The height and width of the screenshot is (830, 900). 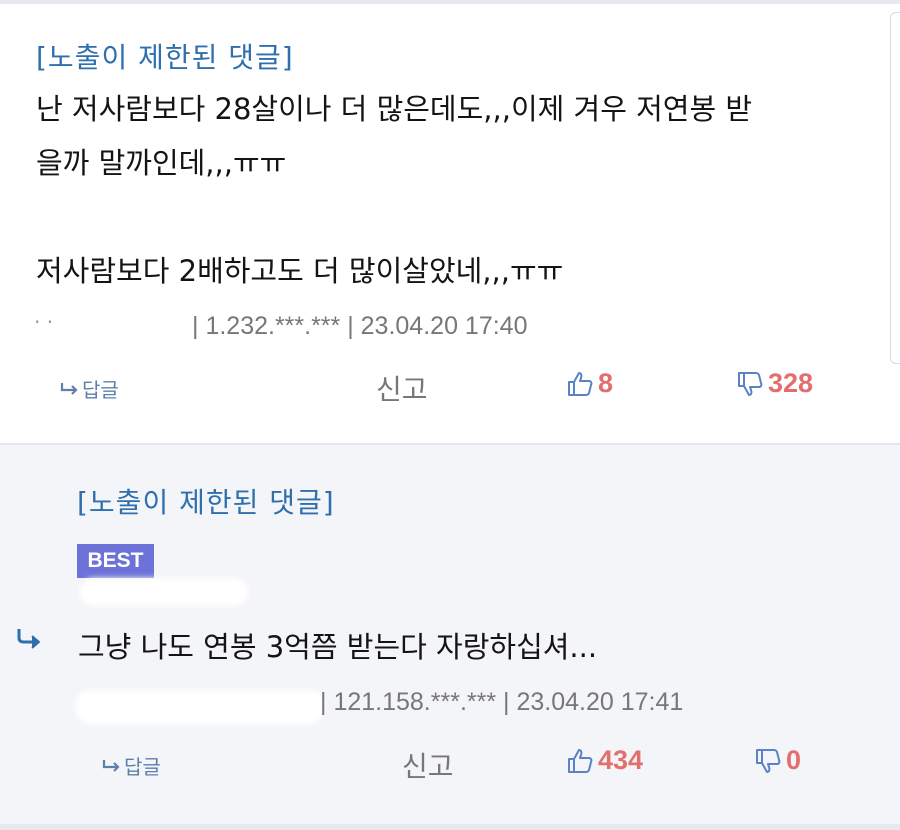 I want to click on dislike-button: 0, so click(x=777, y=760).